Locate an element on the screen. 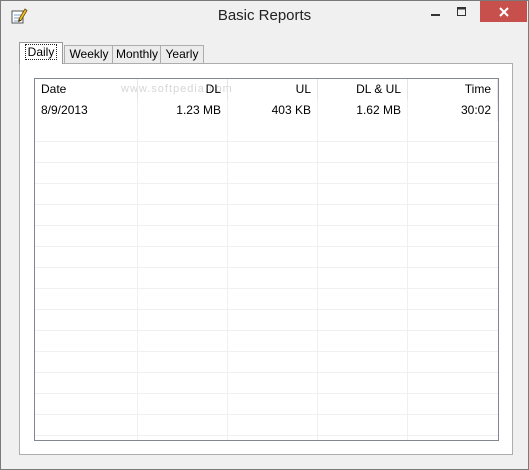 The image size is (529, 470). table-row: 8/9/2013 1.23 MB 403 KB 1.62 MB 30:02 is located at coordinates (266, 110).